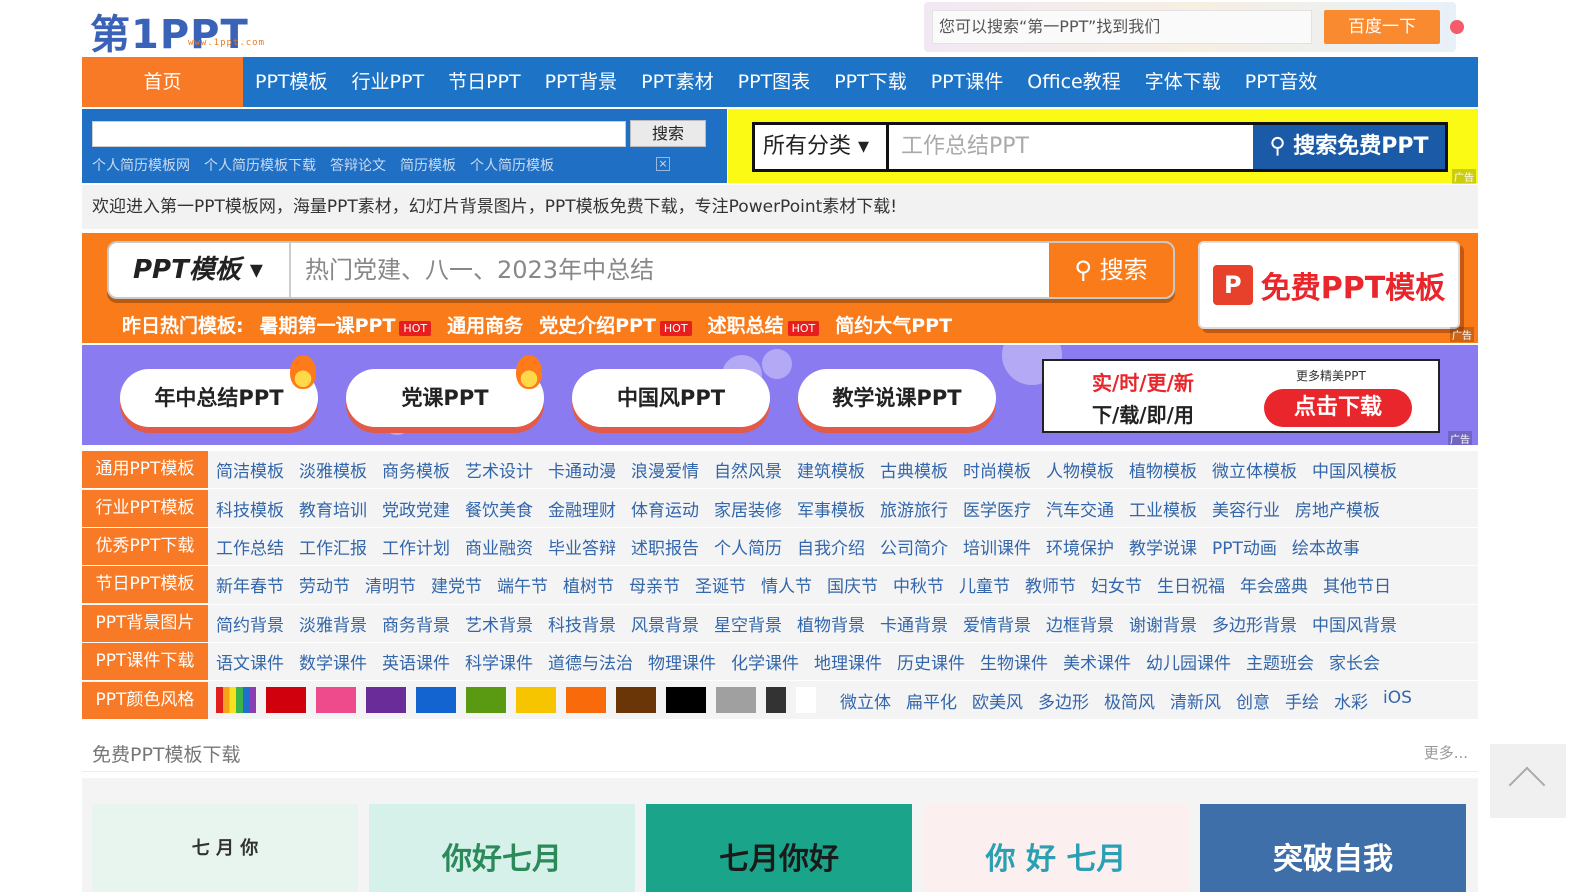 This screenshot has width=1572, height=892. Describe the element at coordinates (764, 324) in the screenshot. I see `hot-item: 述职总结 HOT` at that location.